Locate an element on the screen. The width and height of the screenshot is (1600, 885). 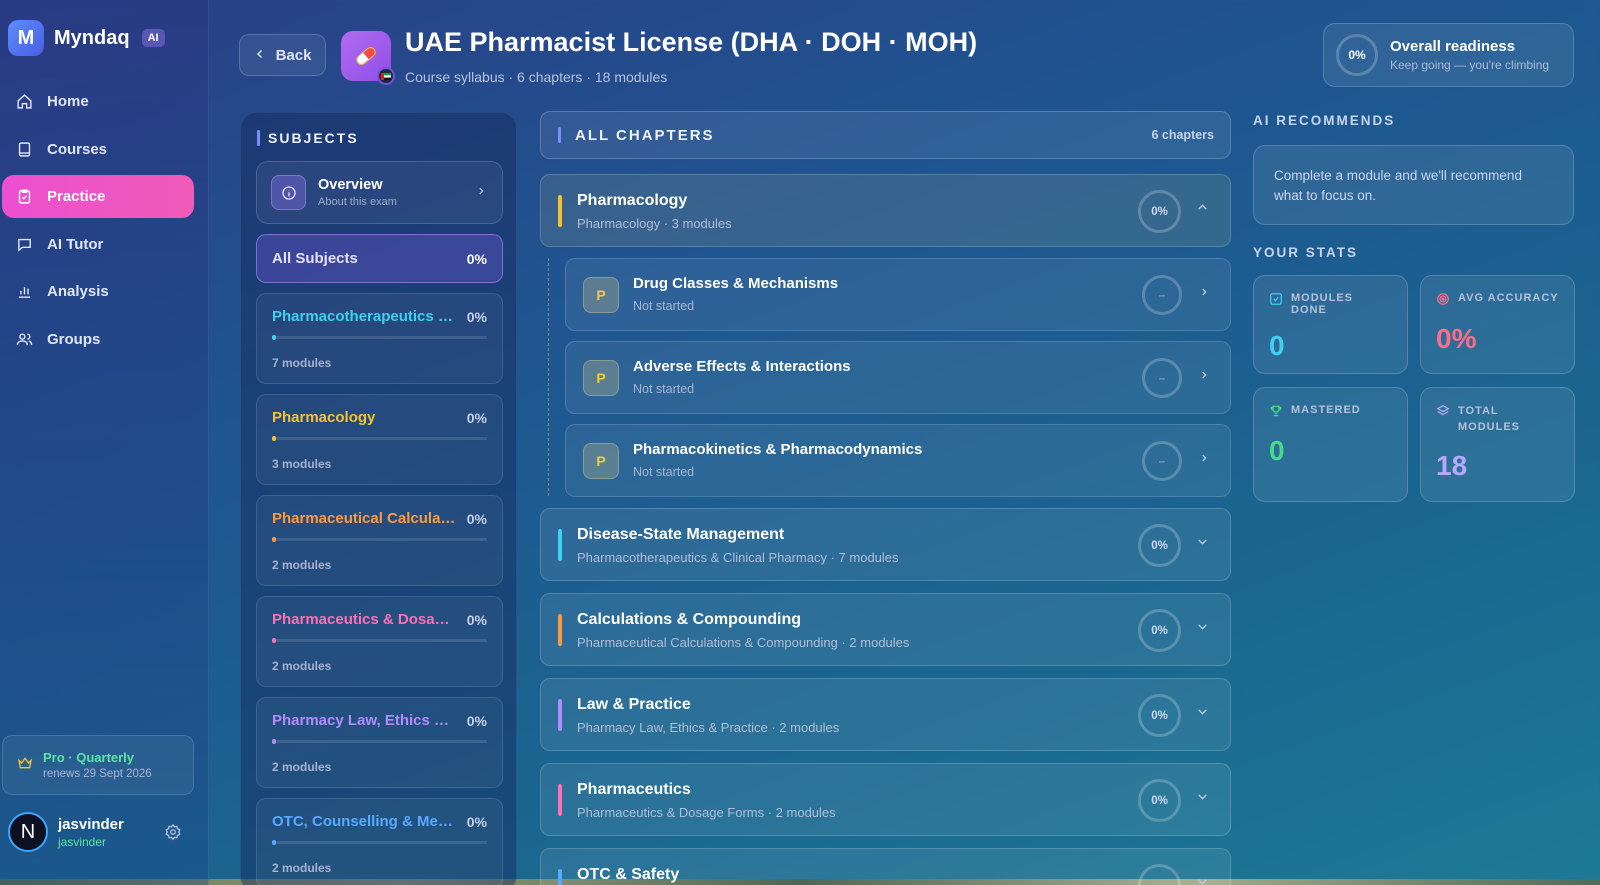
subject-card: Pharmaceutics & Dosage Forms 0% 2 modules is located at coordinates (379, 641).